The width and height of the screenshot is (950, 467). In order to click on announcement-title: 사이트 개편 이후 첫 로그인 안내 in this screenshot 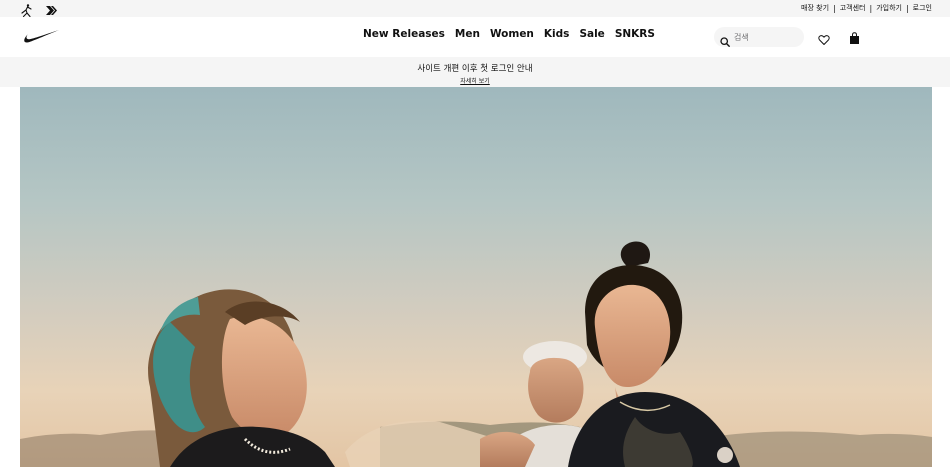, I will do `click(475, 69)`.